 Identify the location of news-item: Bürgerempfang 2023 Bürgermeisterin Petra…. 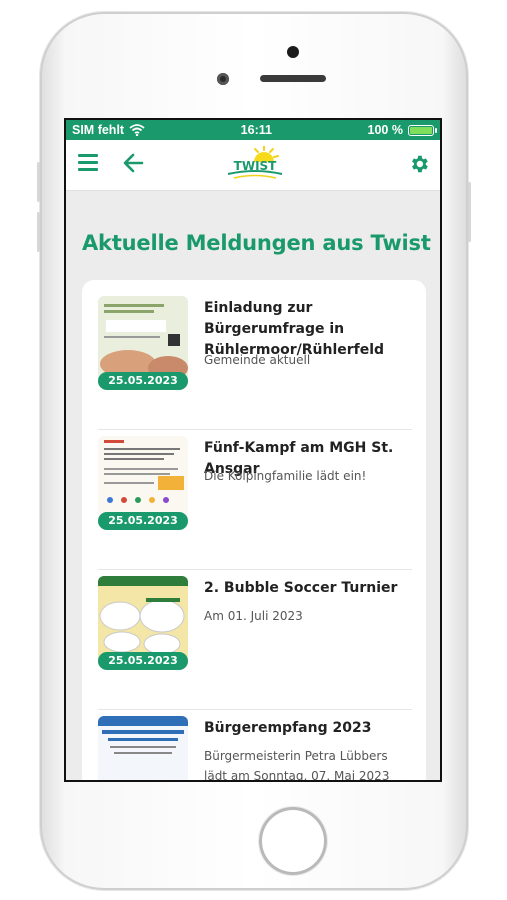
(253, 748).